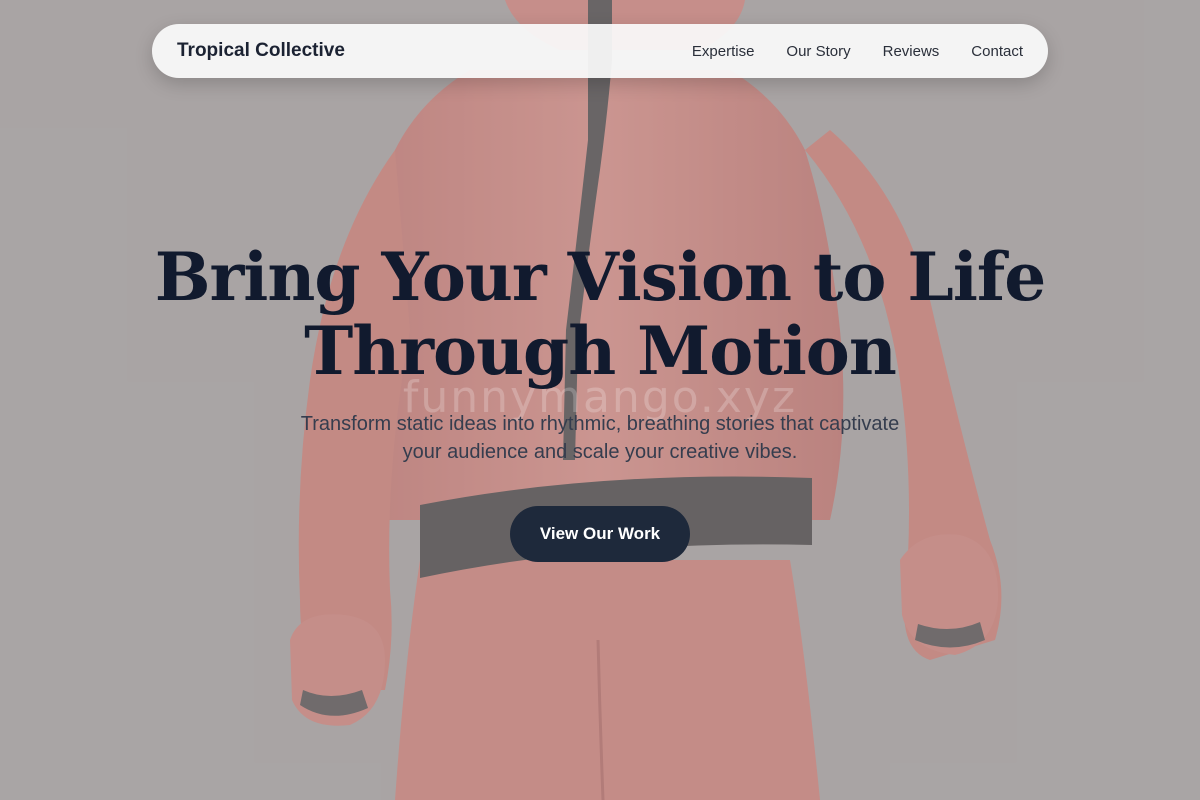 This screenshot has height=800, width=1200. What do you see at coordinates (997, 51) in the screenshot?
I see `nav-link-contact: Contact` at bounding box center [997, 51].